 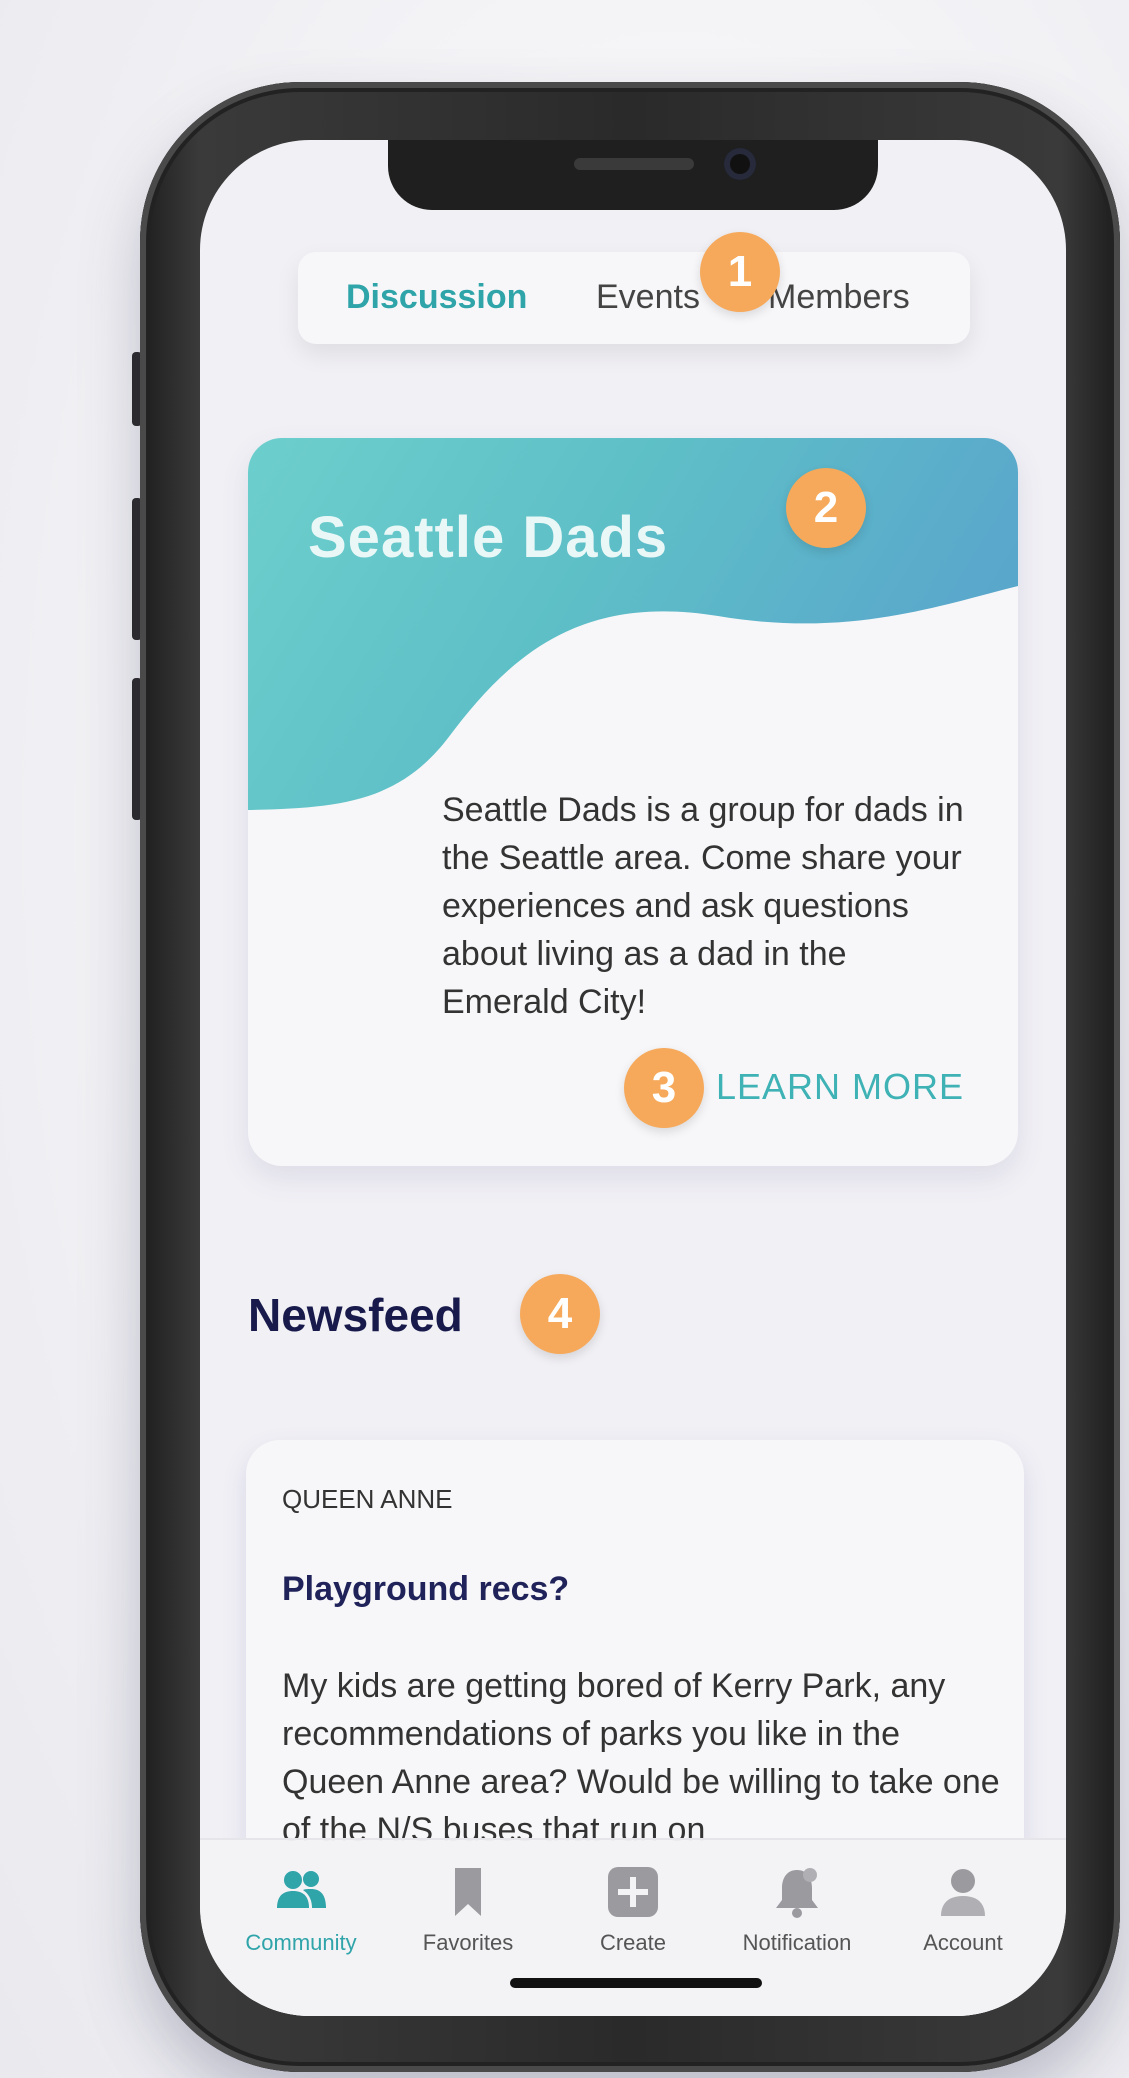 What do you see at coordinates (355, 1315) in the screenshot?
I see `newsfeed-heading: Newsfeed` at bounding box center [355, 1315].